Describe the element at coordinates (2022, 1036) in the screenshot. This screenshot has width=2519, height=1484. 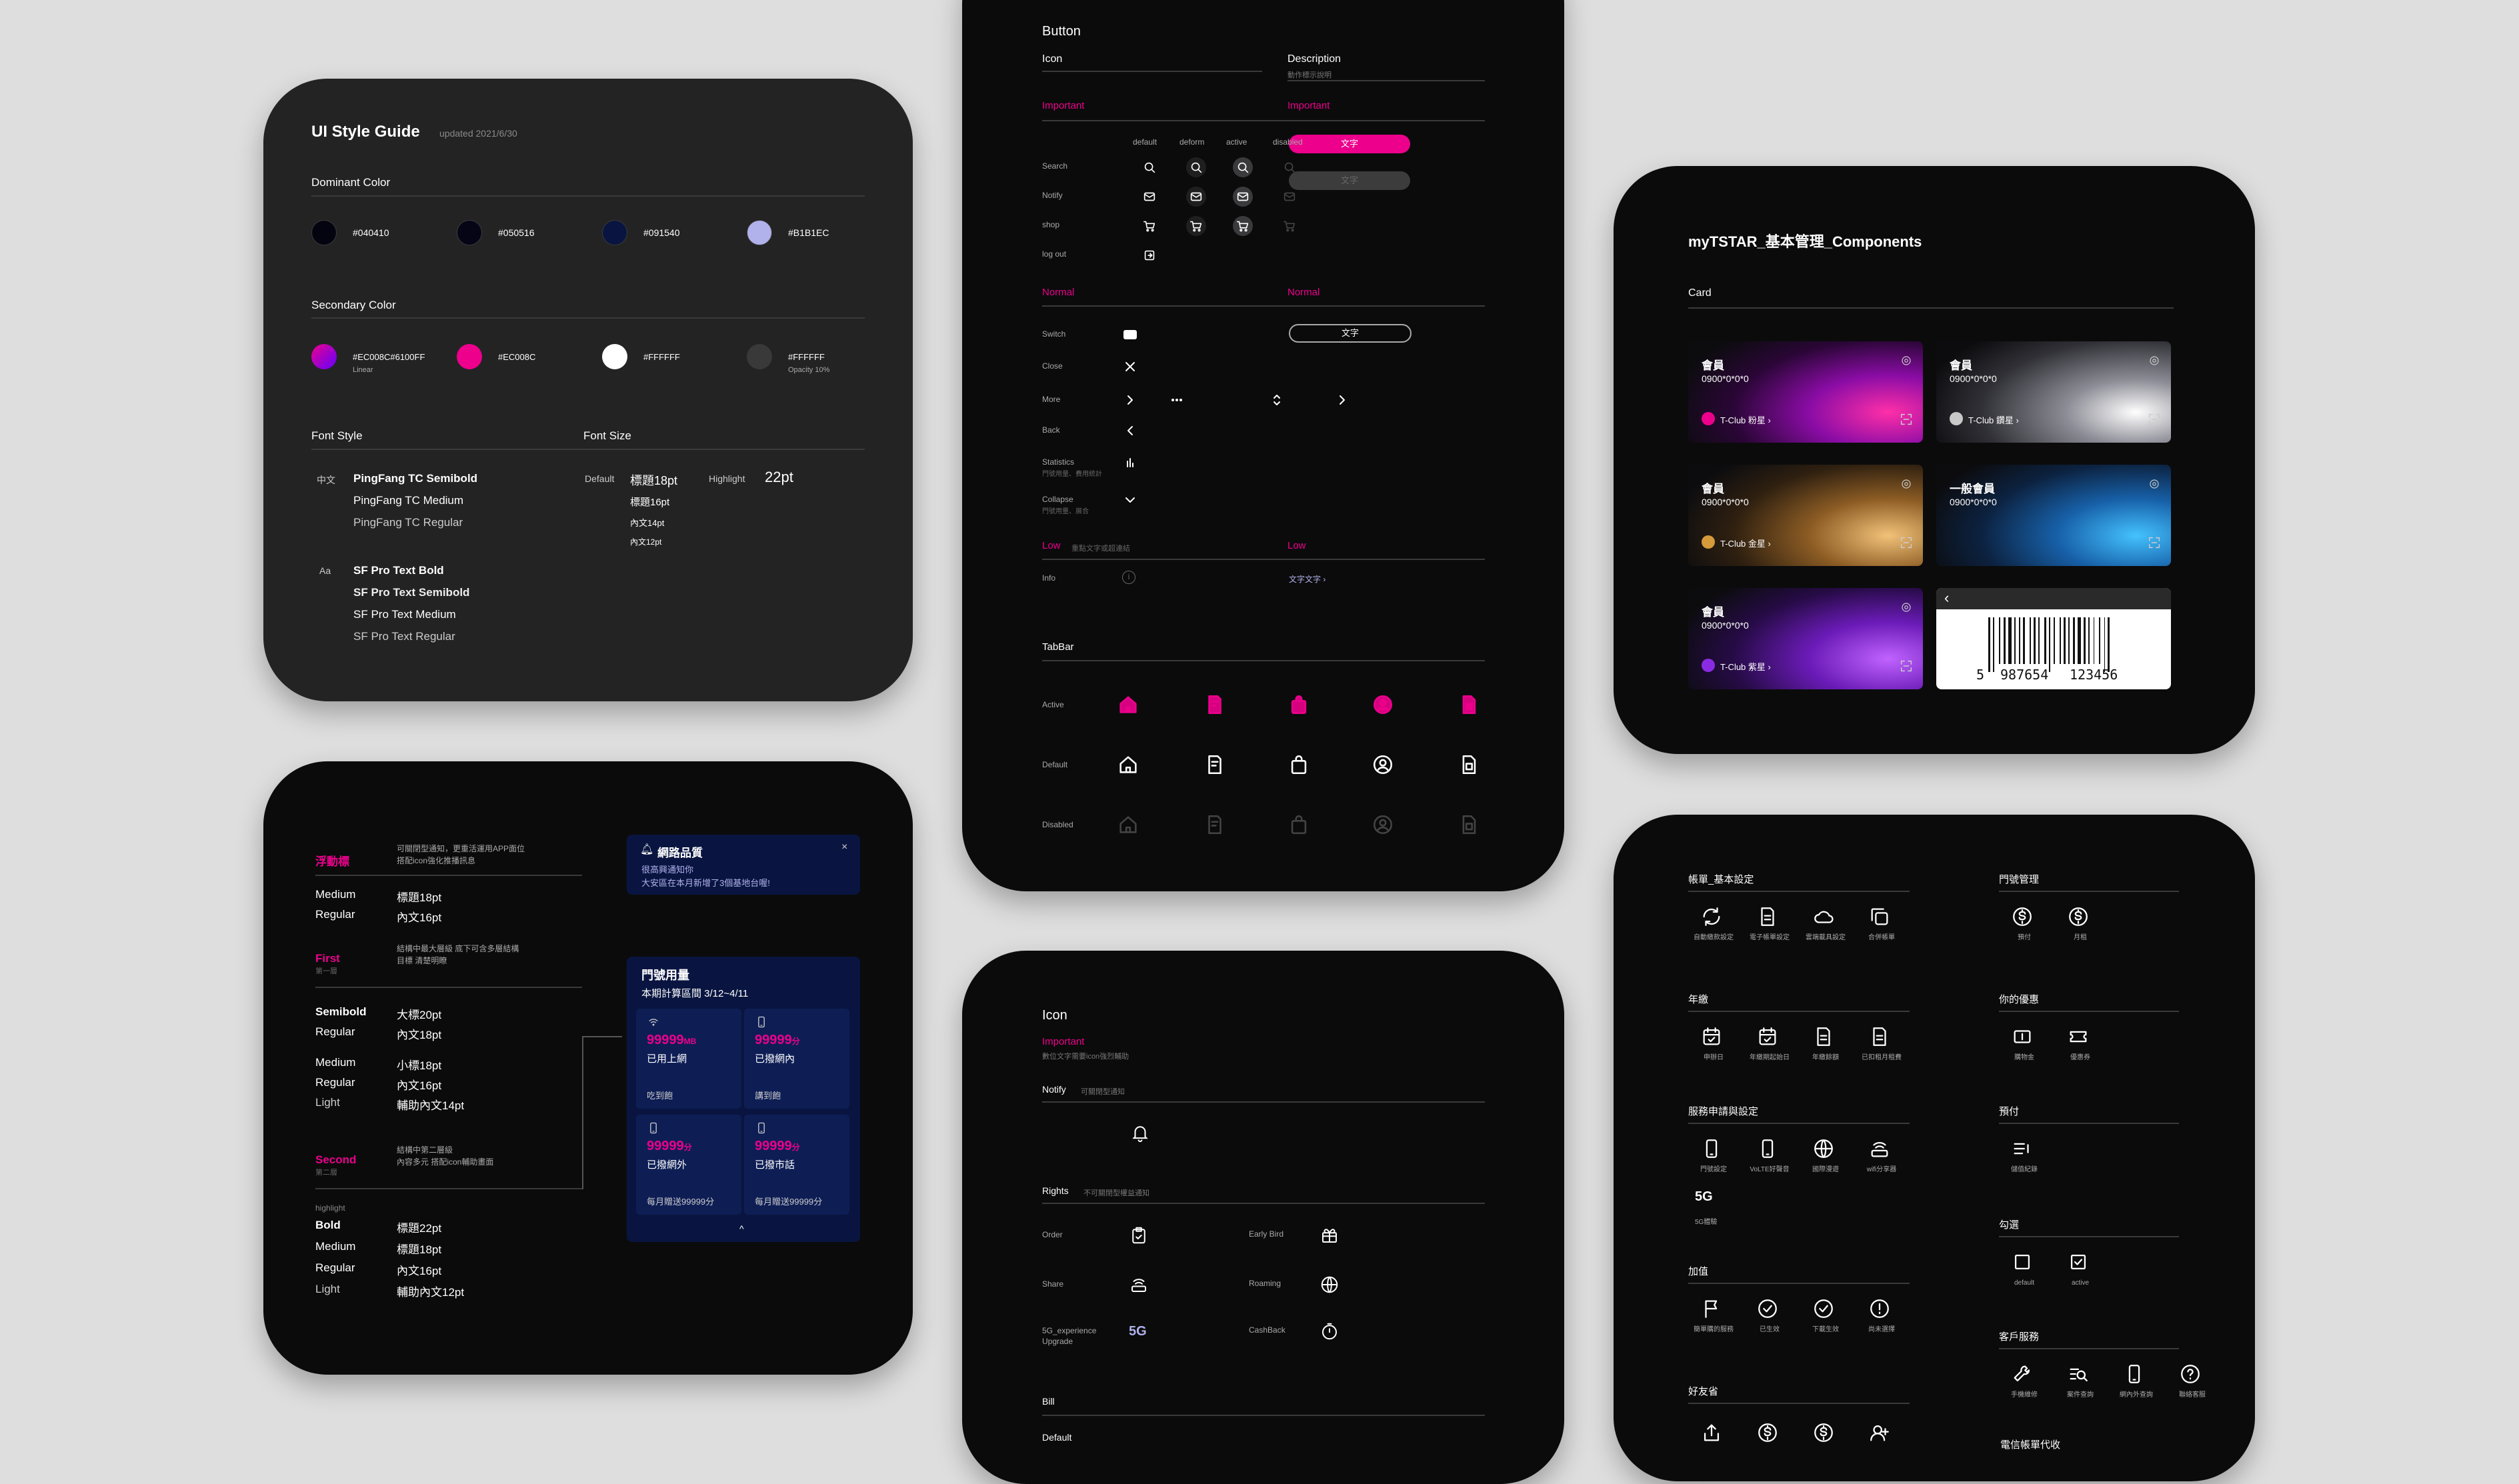
I see `money-icon` at that location.